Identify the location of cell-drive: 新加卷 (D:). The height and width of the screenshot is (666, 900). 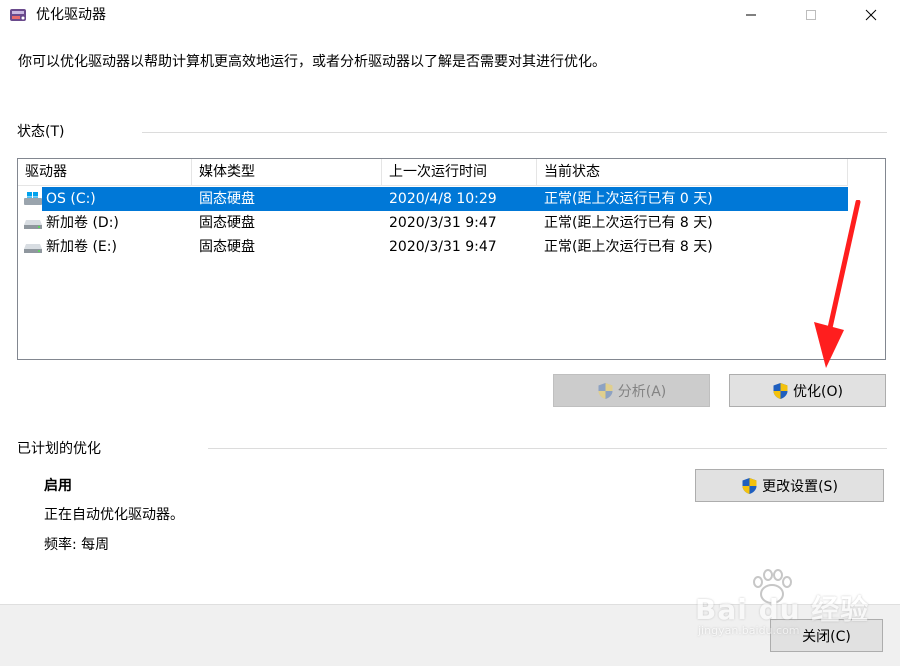
(82, 223).